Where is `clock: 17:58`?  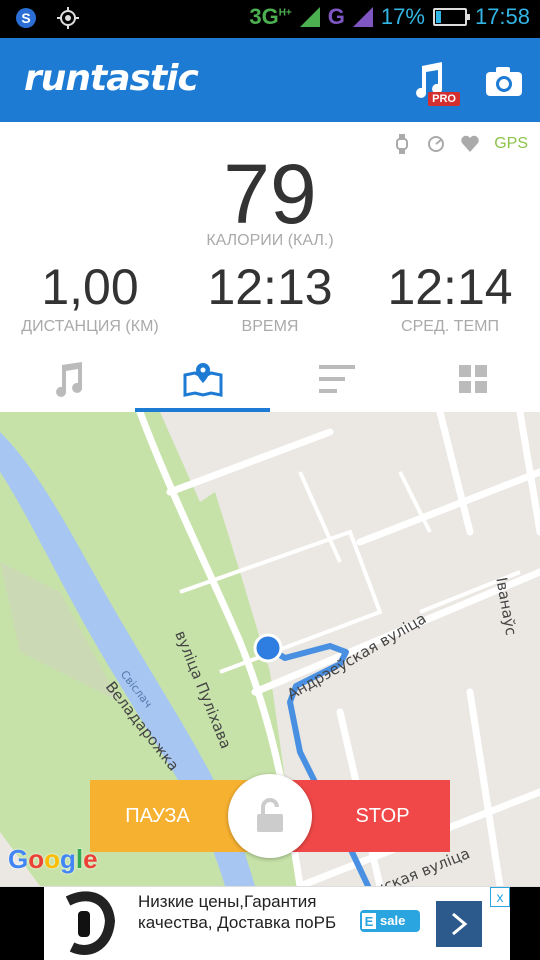 clock: 17:58 is located at coordinates (502, 16).